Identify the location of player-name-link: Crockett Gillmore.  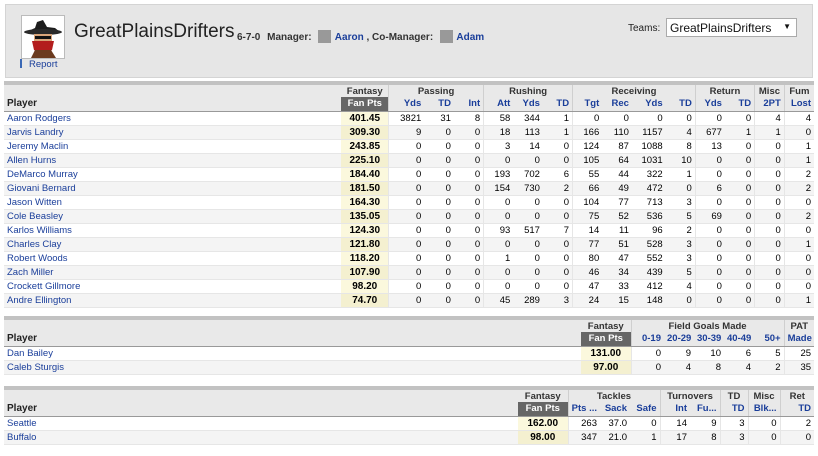
(173, 286).